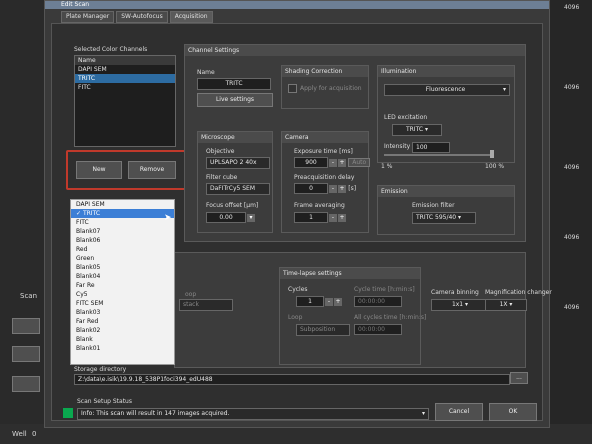 This screenshot has width=592, height=444. I want to click on emission-filter-select: TRITC 595/40 ▾, so click(444, 218).